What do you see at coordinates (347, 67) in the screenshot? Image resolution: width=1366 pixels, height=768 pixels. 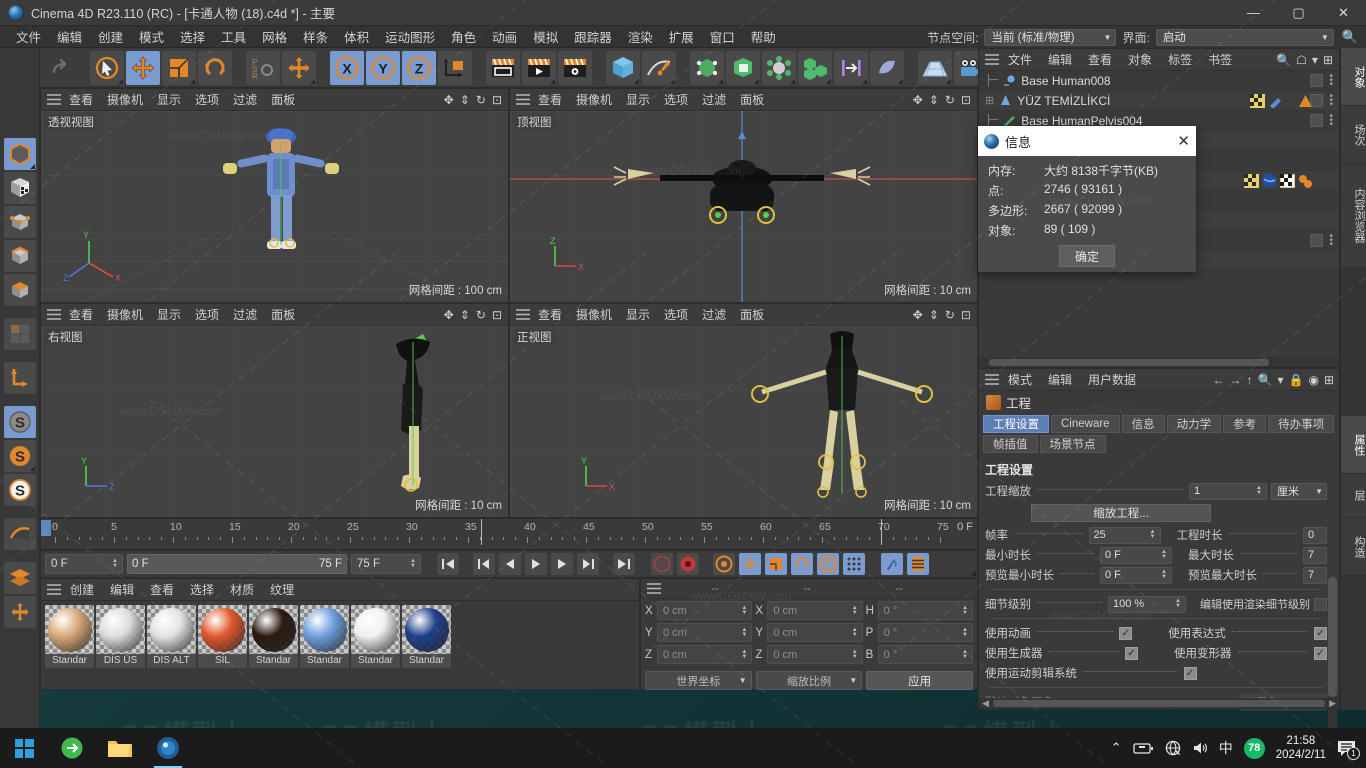 I see `axis-x-button: X` at bounding box center [347, 67].